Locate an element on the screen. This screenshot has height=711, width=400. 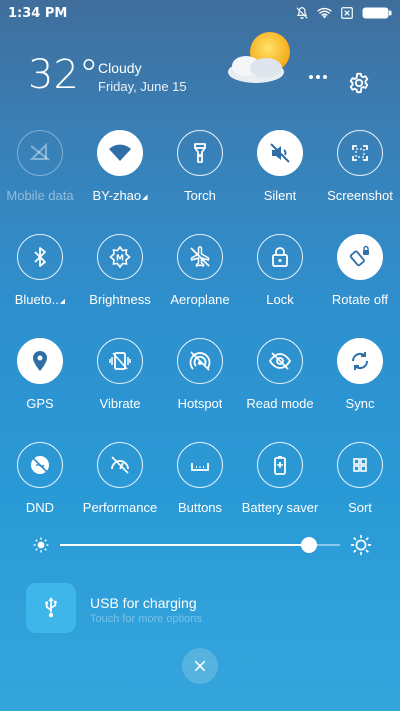
weather-condition: Cloudy is located at coordinates (120, 68).